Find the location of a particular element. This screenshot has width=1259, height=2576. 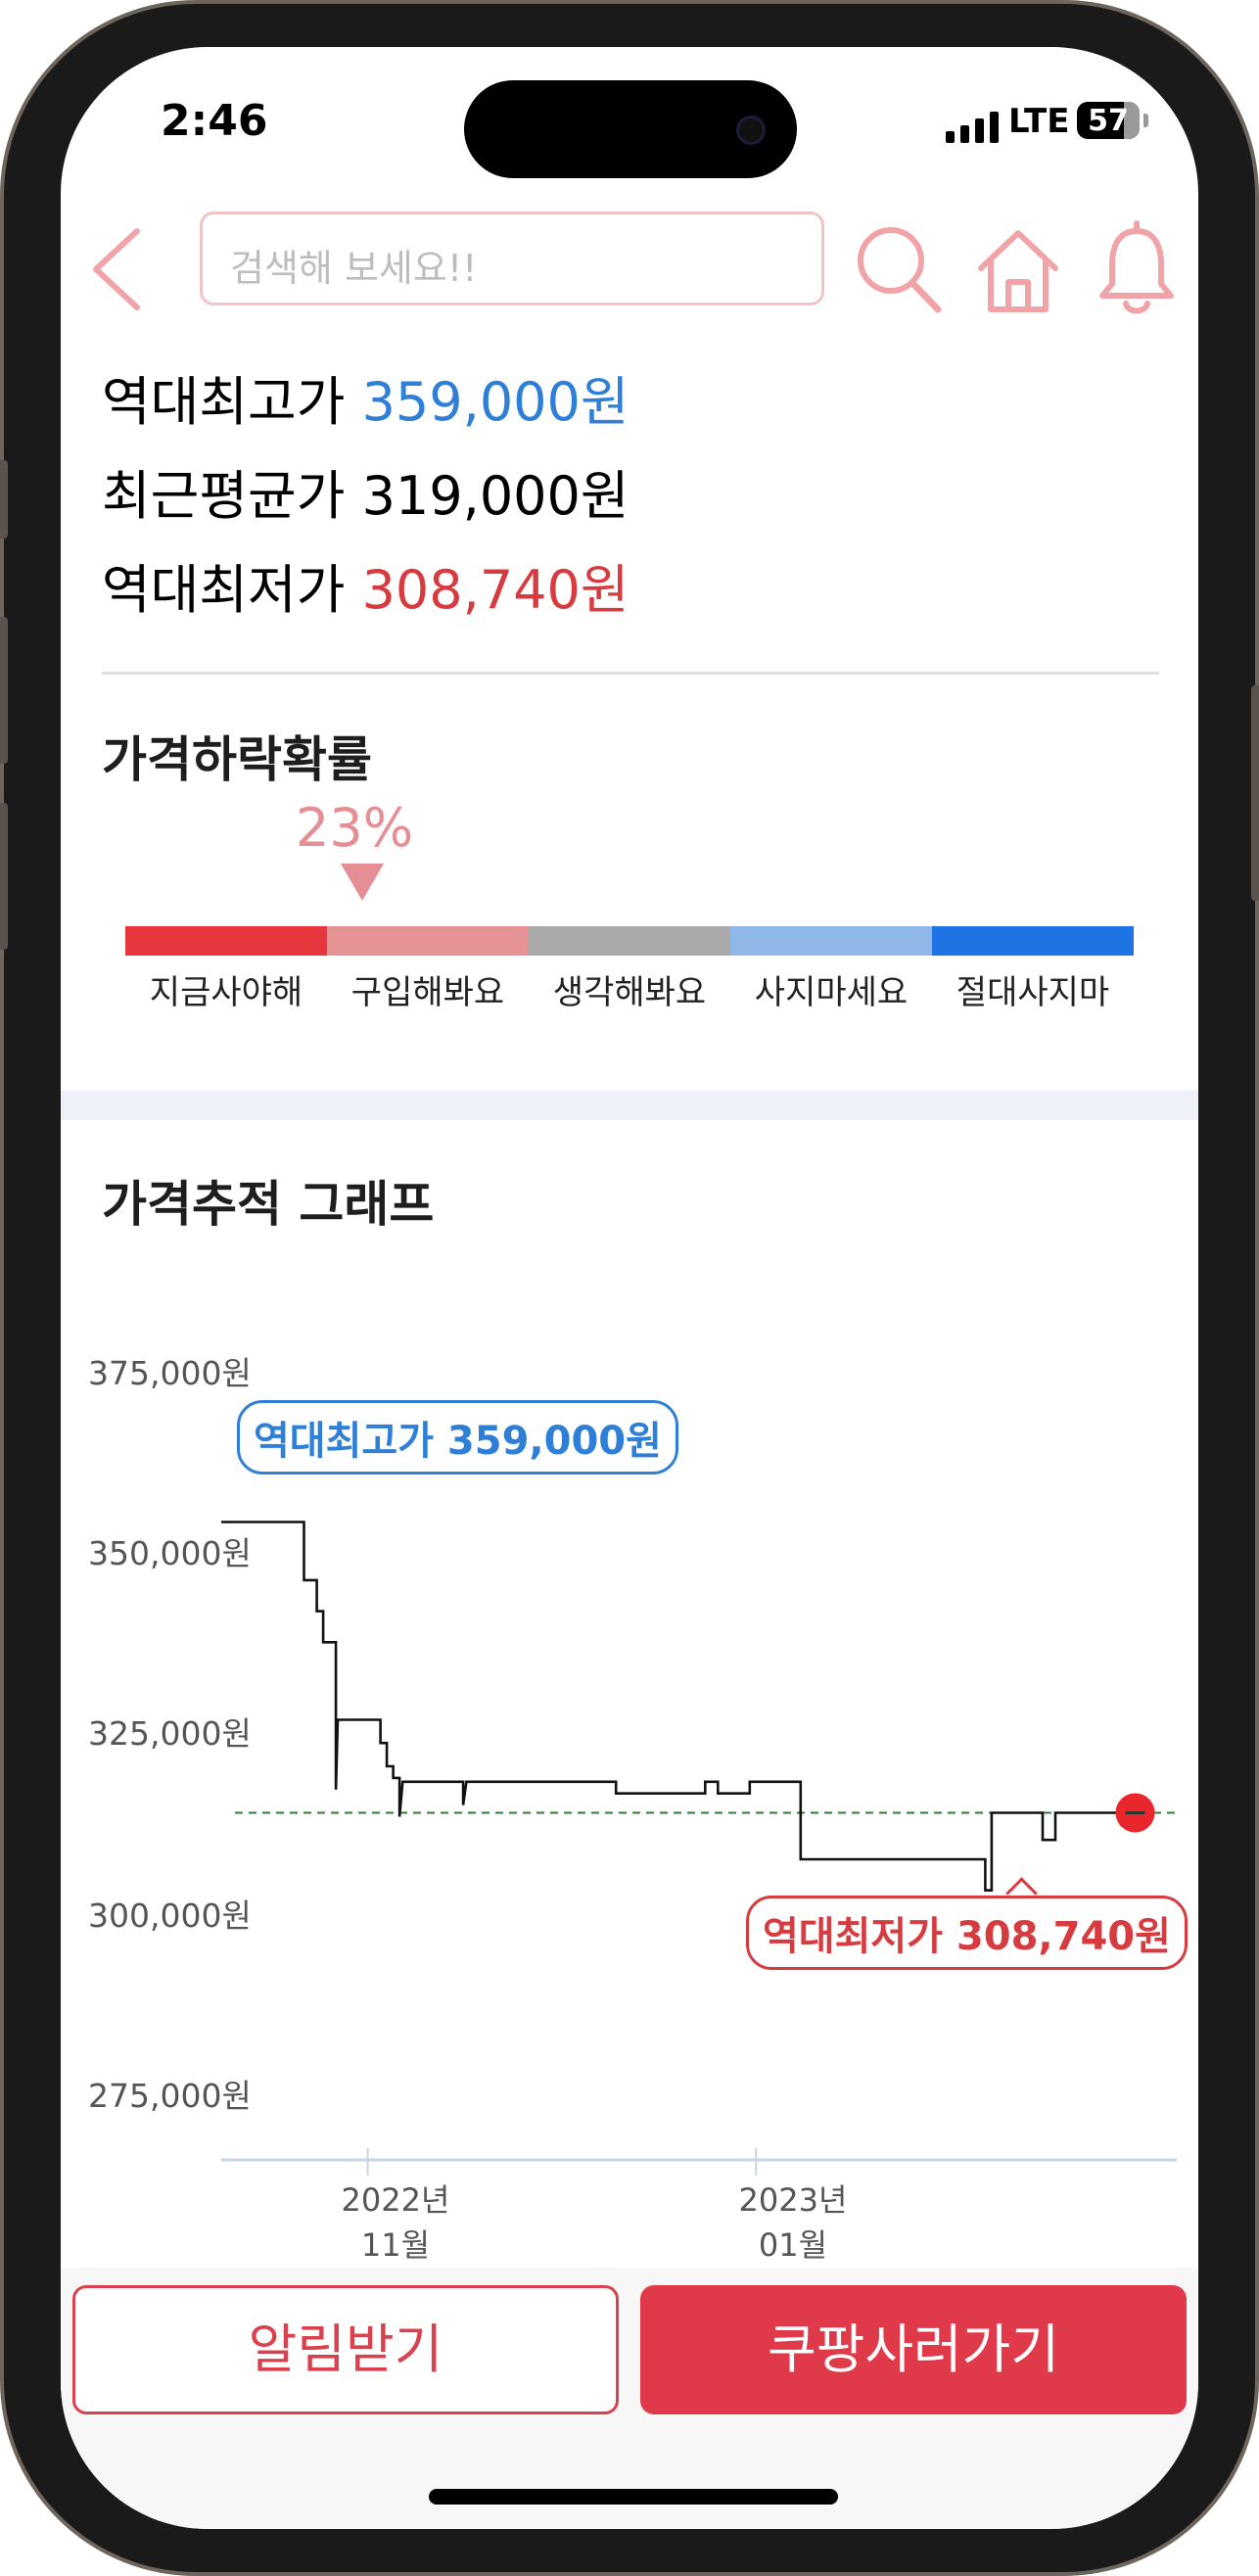

battery-icon: 57 is located at coordinates (1108, 120).